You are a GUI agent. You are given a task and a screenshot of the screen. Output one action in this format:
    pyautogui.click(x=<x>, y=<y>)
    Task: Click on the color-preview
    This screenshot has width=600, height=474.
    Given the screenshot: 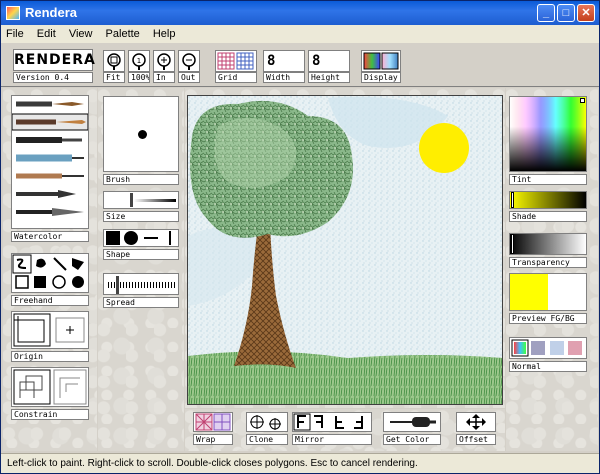 What is the action you would take?
    pyautogui.click(x=548, y=292)
    